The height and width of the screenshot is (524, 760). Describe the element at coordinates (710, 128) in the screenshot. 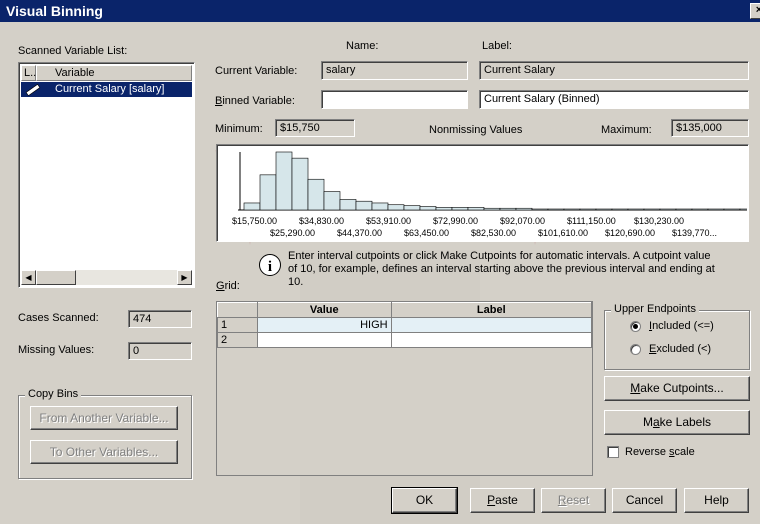

I see `maximum-field: $135,000` at that location.